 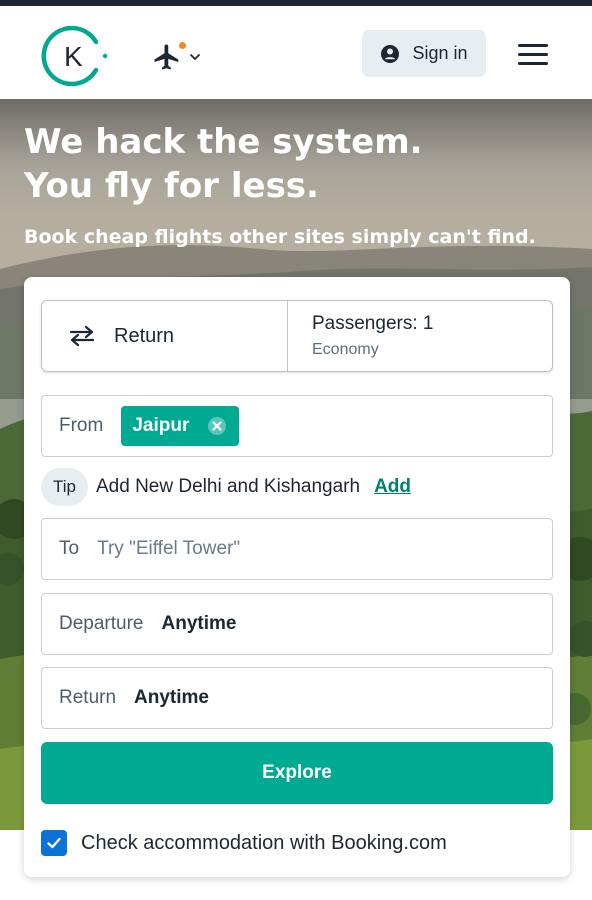 I want to click on checkmark-icon, so click(x=54, y=843).